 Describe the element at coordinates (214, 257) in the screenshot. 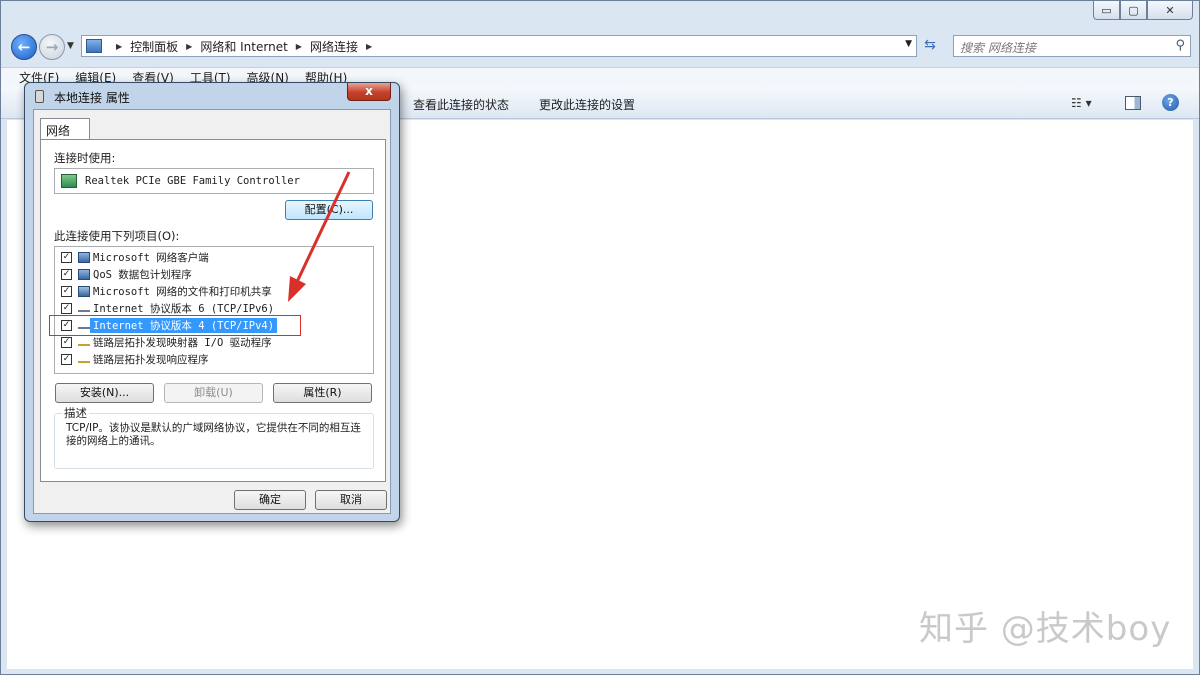

I see `list-item: ✓ Microsoft 网络客户端` at that location.